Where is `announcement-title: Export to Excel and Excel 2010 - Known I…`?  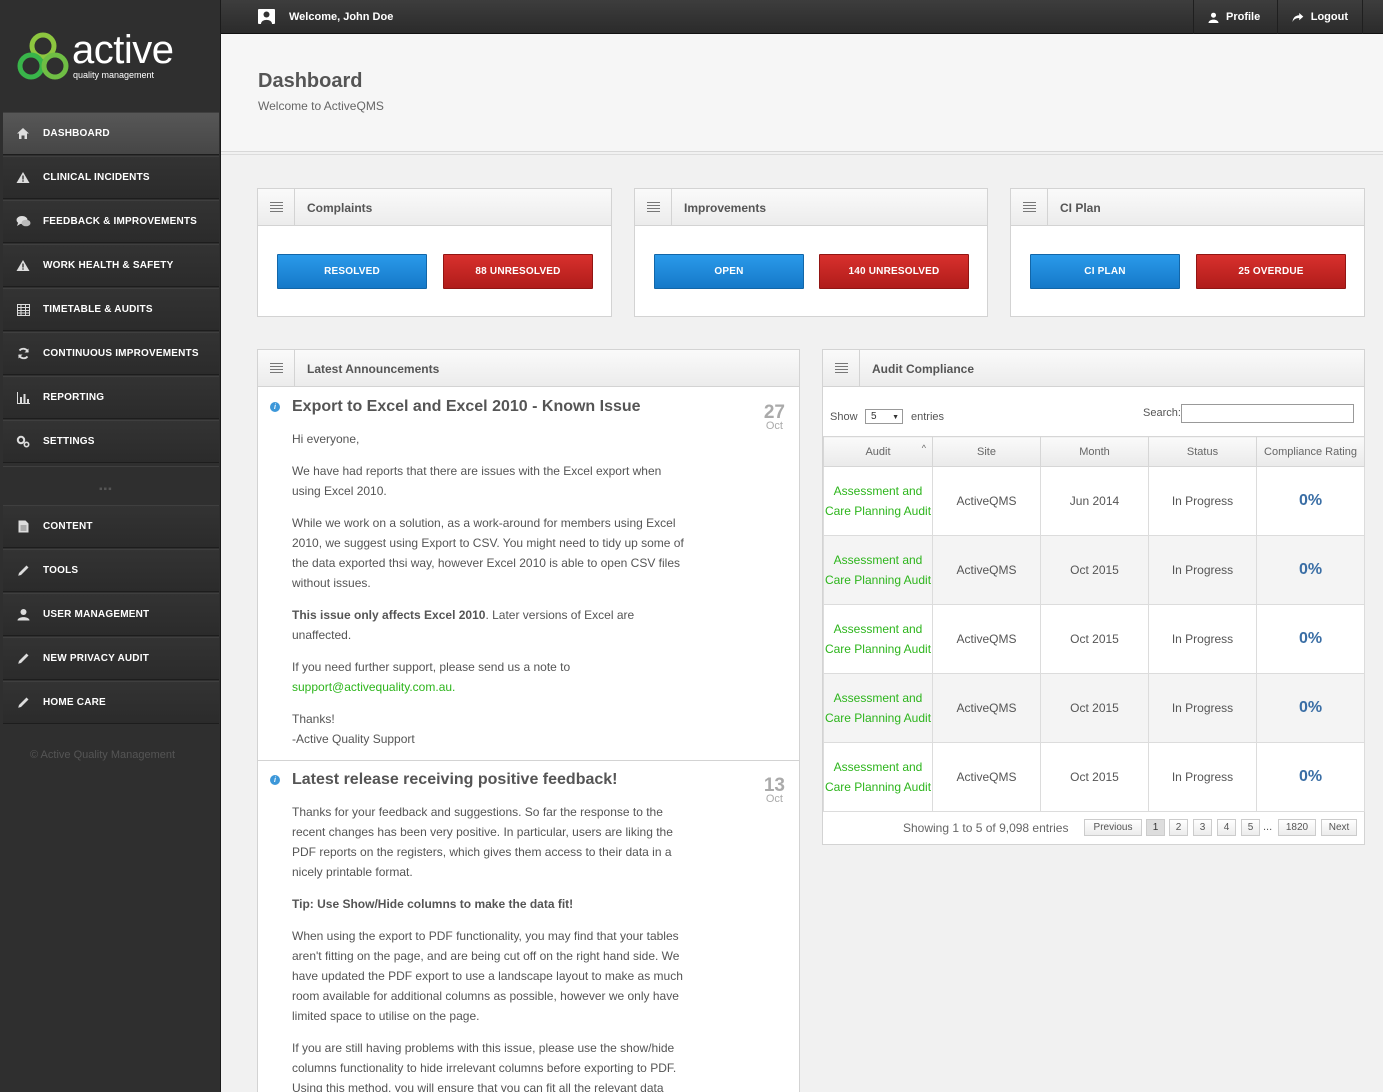 announcement-title: Export to Excel and Excel 2010 - Known I… is located at coordinates (466, 407).